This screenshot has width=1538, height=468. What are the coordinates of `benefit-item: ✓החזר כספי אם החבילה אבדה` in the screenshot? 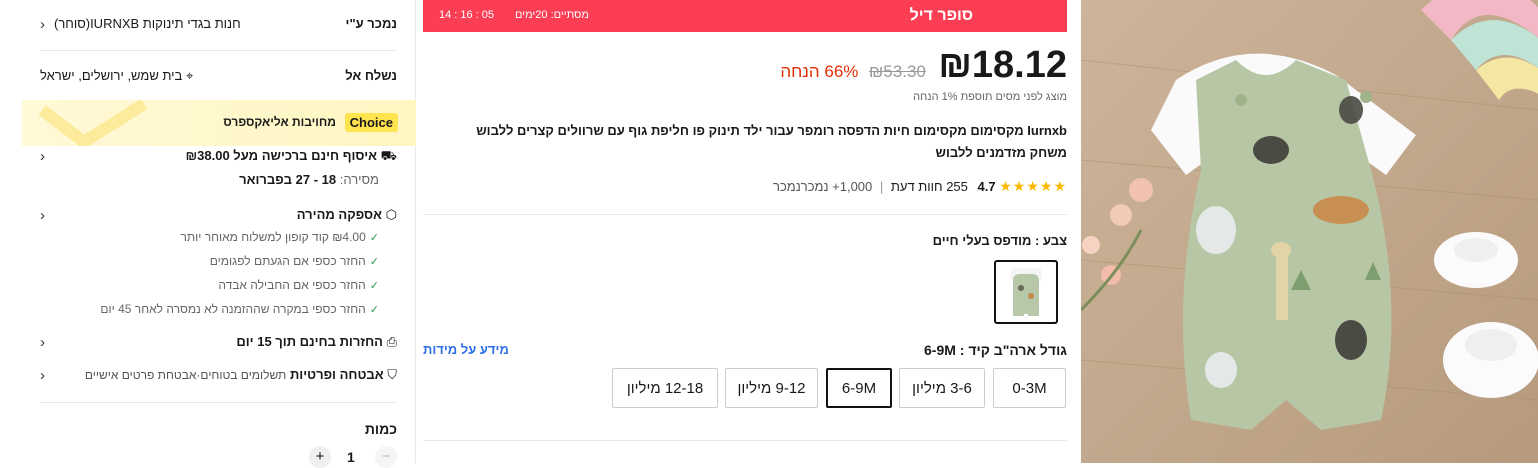 It's located at (209, 288).